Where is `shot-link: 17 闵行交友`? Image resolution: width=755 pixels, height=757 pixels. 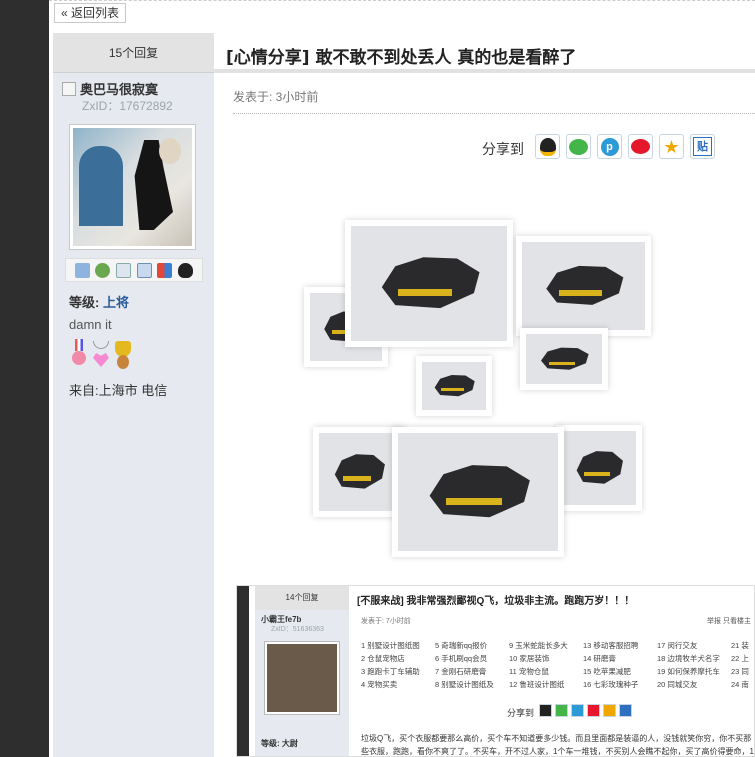
shot-link: 17 闵行交友 is located at coordinates (677, 645).